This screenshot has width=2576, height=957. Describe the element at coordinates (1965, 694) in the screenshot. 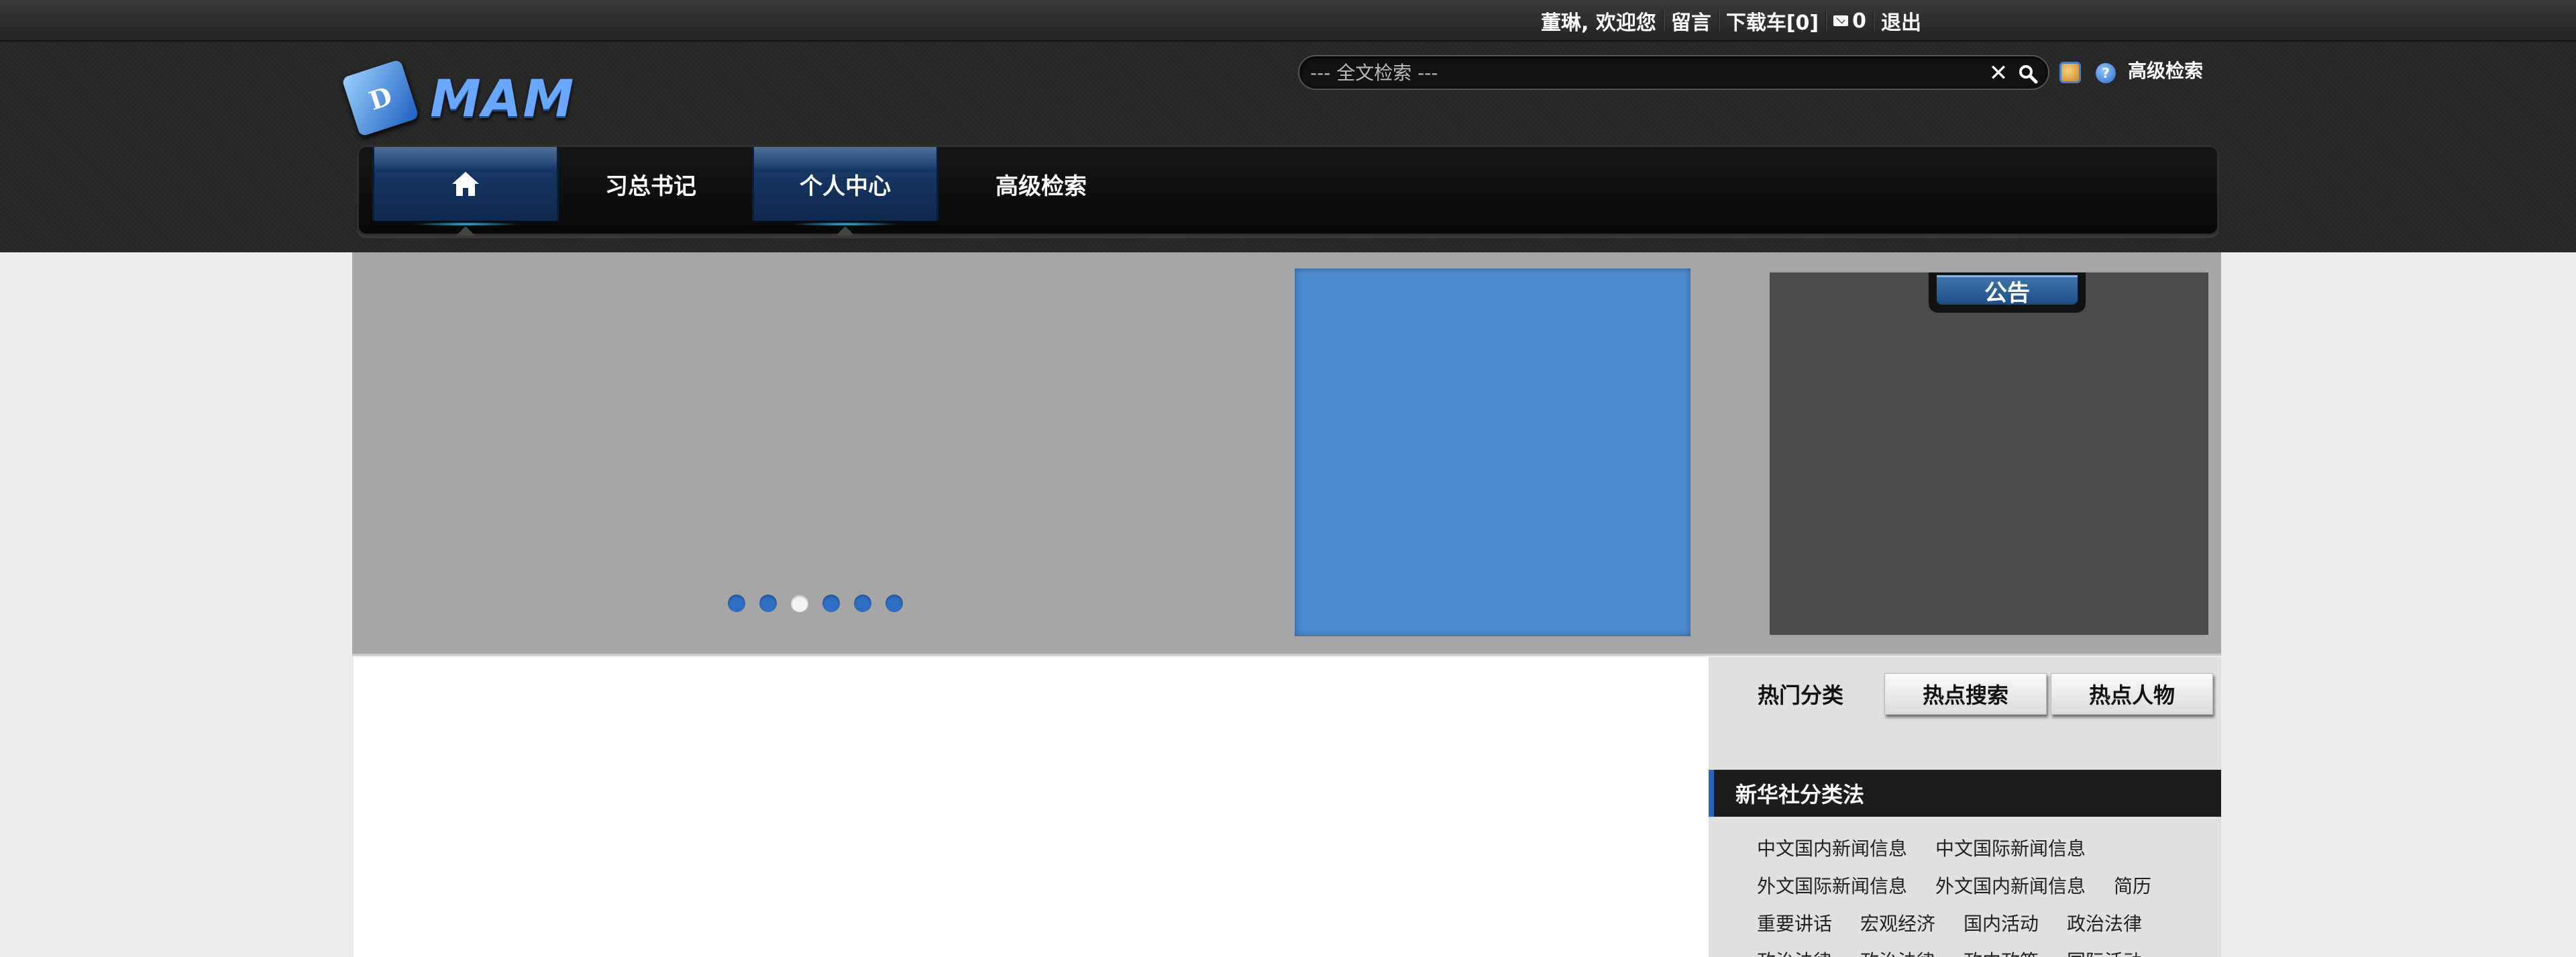

I see `tab-hot-searches: 热点搜索` at that location.